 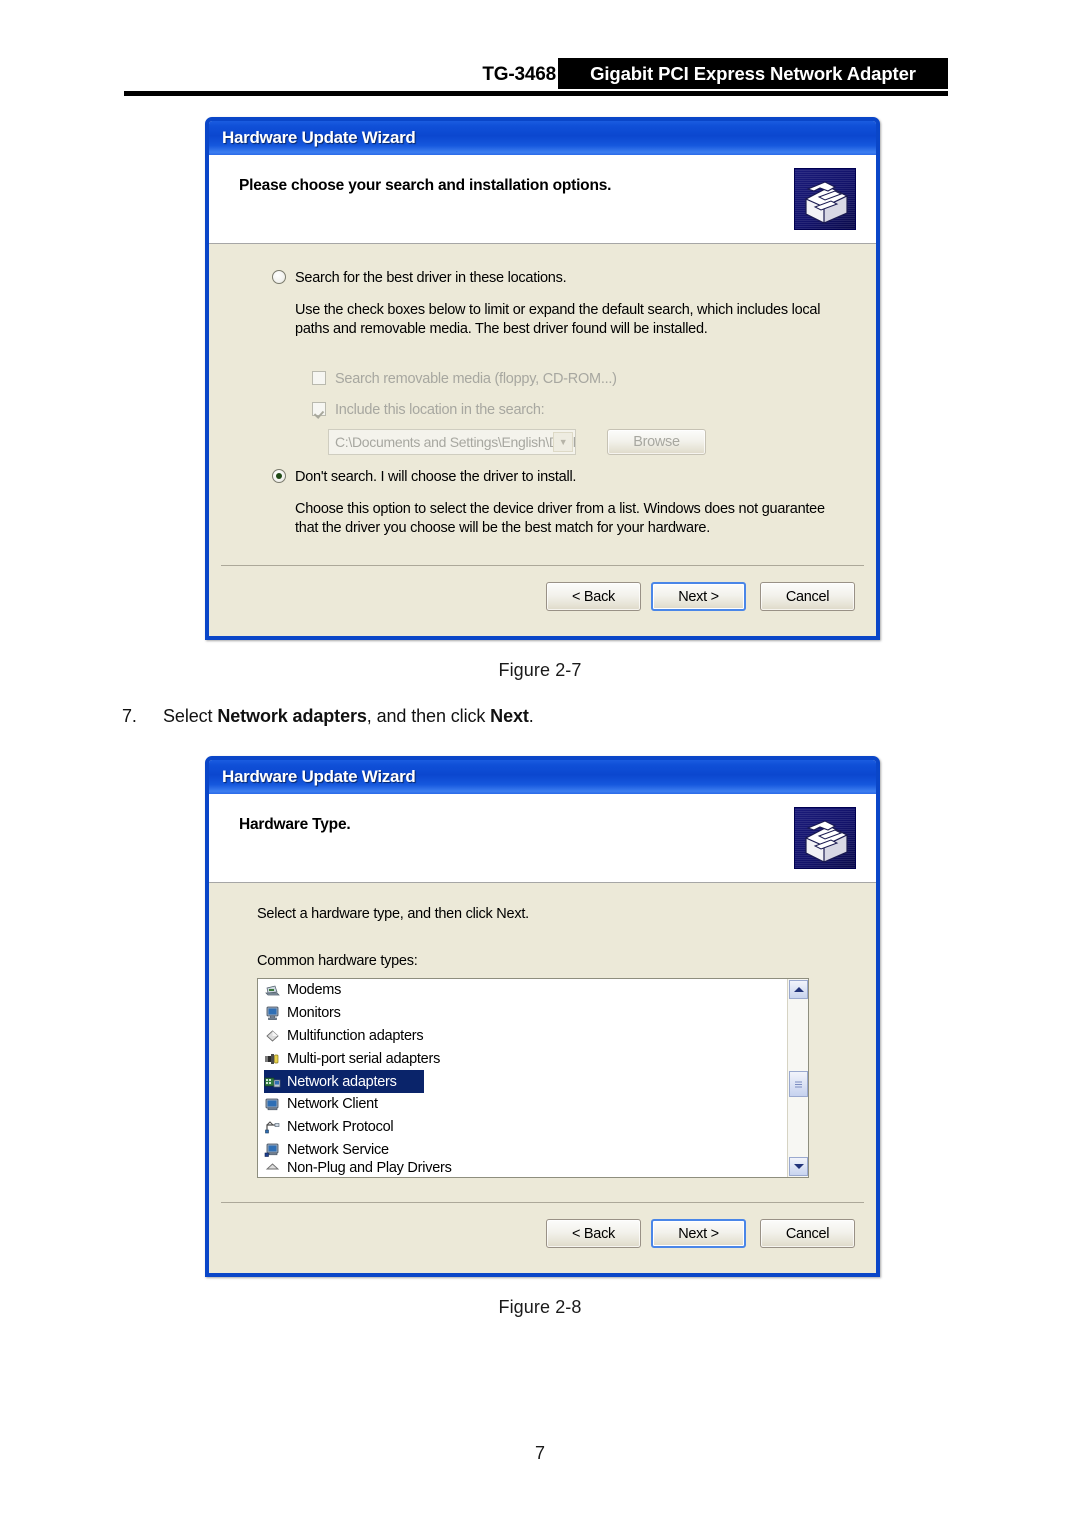 I want to click on list-item: Network Service, so click(x=533, y=1150).